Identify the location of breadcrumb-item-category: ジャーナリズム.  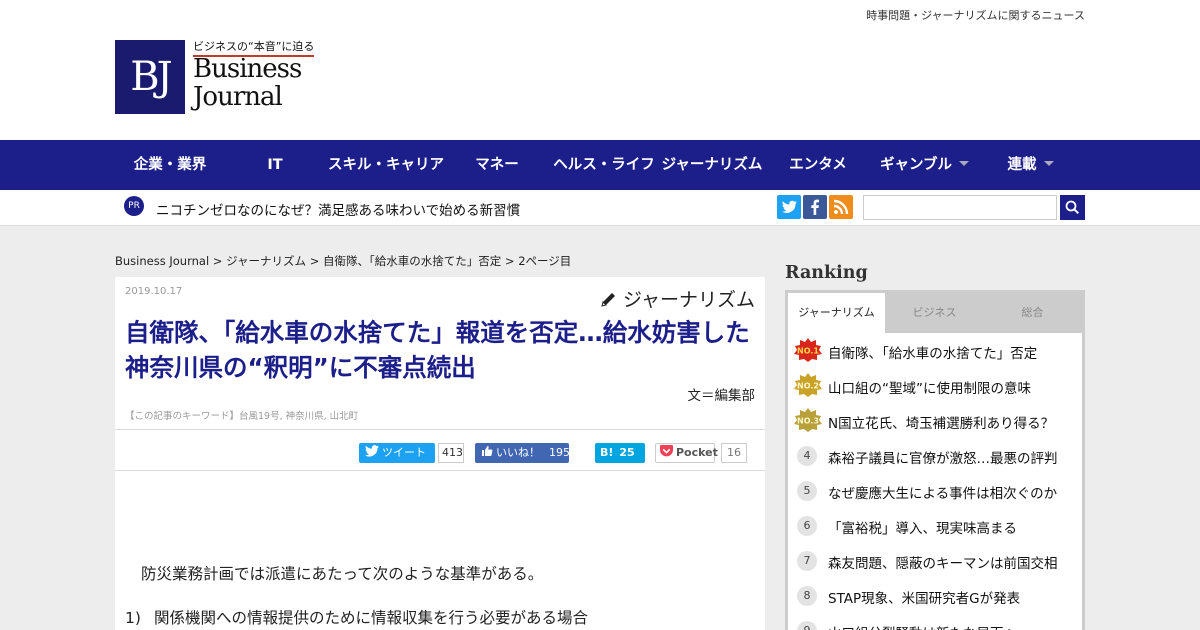
(266, 261).